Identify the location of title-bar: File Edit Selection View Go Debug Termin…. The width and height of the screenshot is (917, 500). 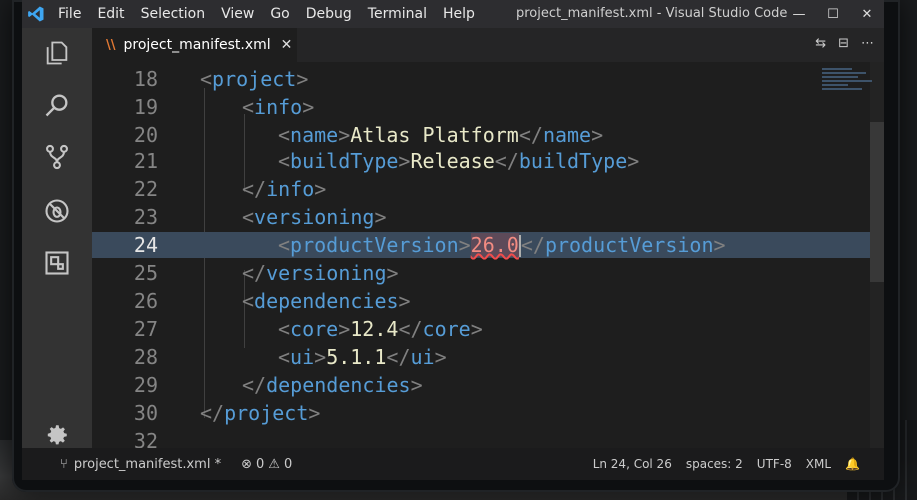
(453, 14).